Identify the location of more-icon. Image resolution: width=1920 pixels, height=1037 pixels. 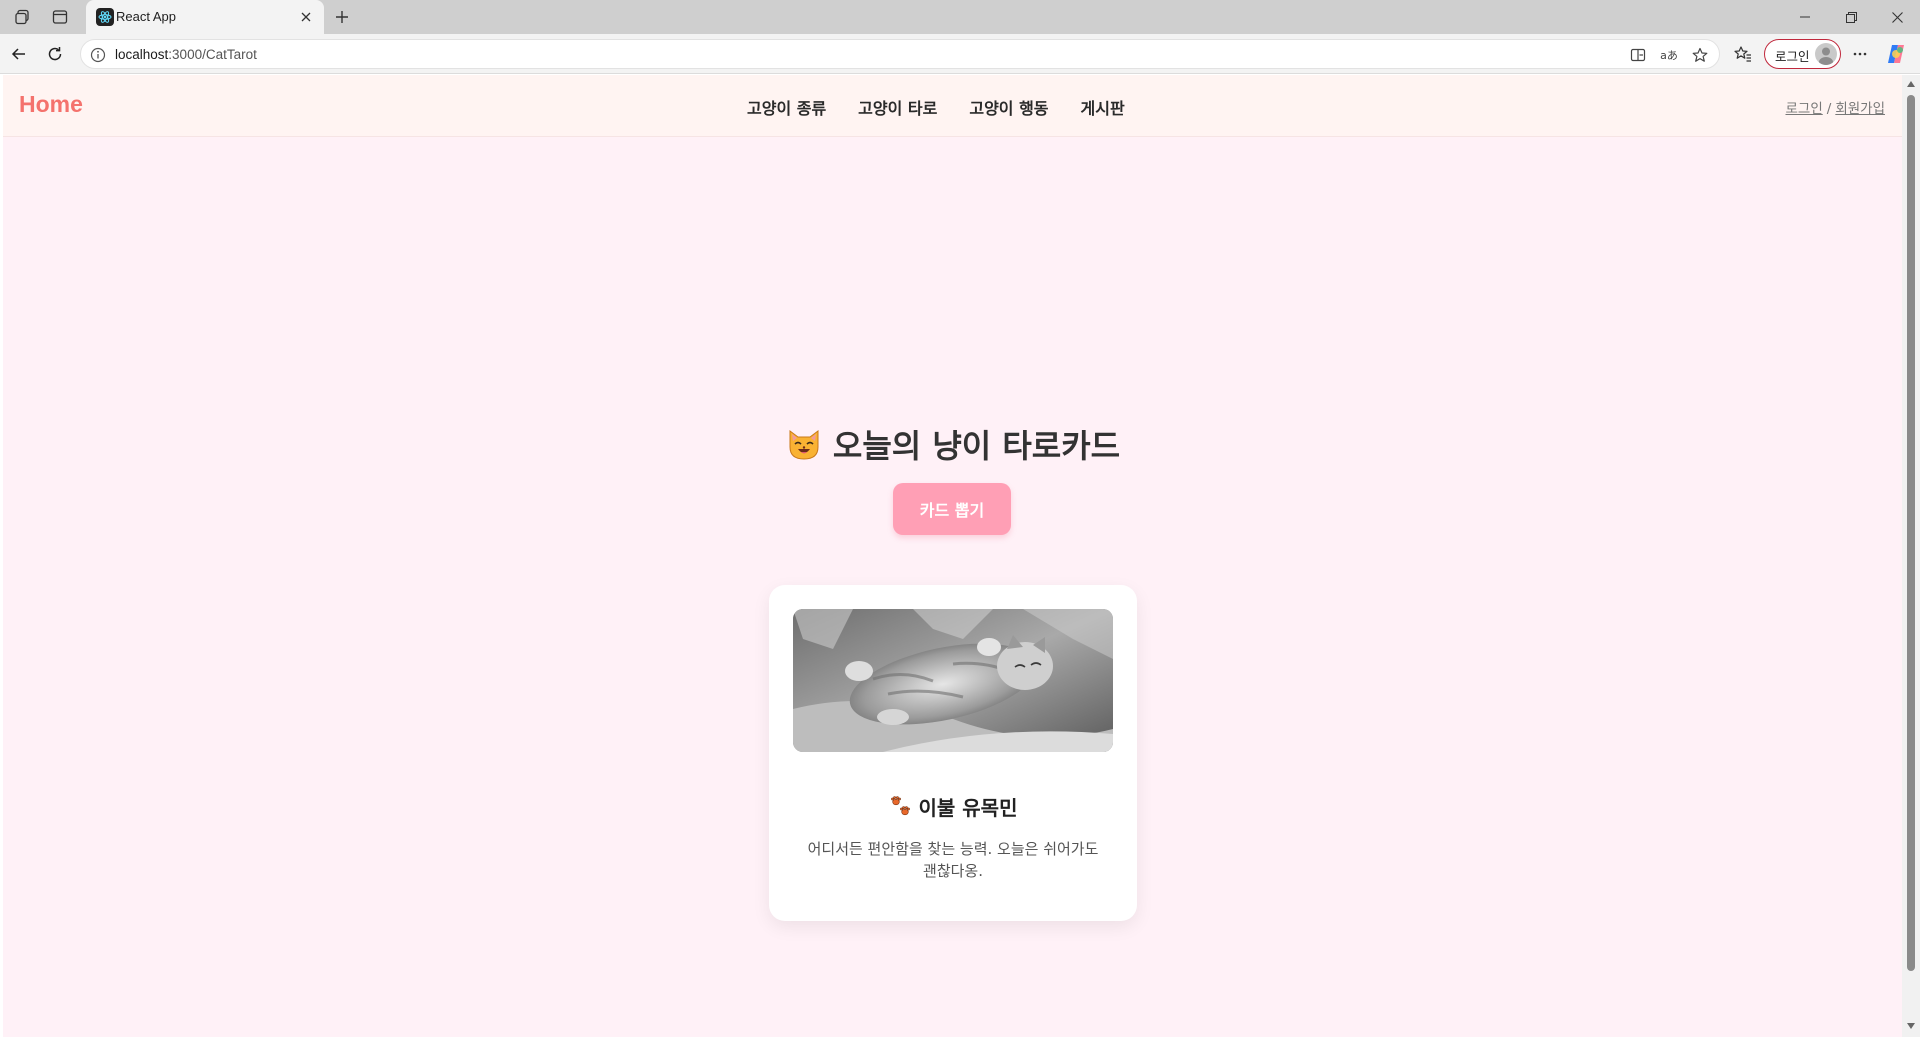
(1860, 54).